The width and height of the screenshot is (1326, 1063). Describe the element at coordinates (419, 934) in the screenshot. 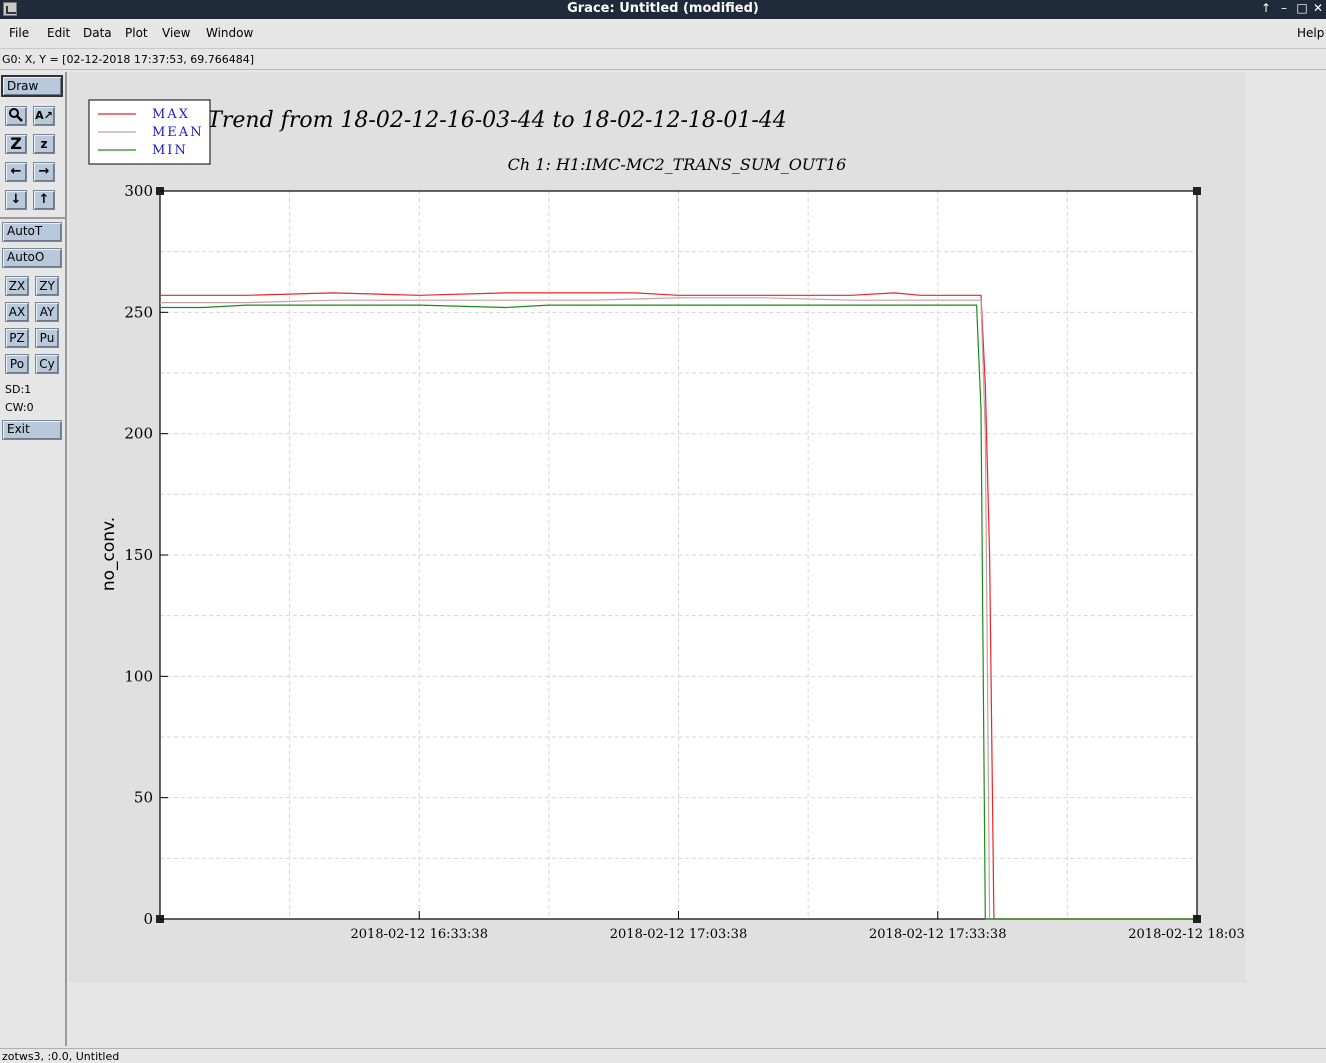

I see `x-tick-label: 2018-02-12 16:33:38` at that location.